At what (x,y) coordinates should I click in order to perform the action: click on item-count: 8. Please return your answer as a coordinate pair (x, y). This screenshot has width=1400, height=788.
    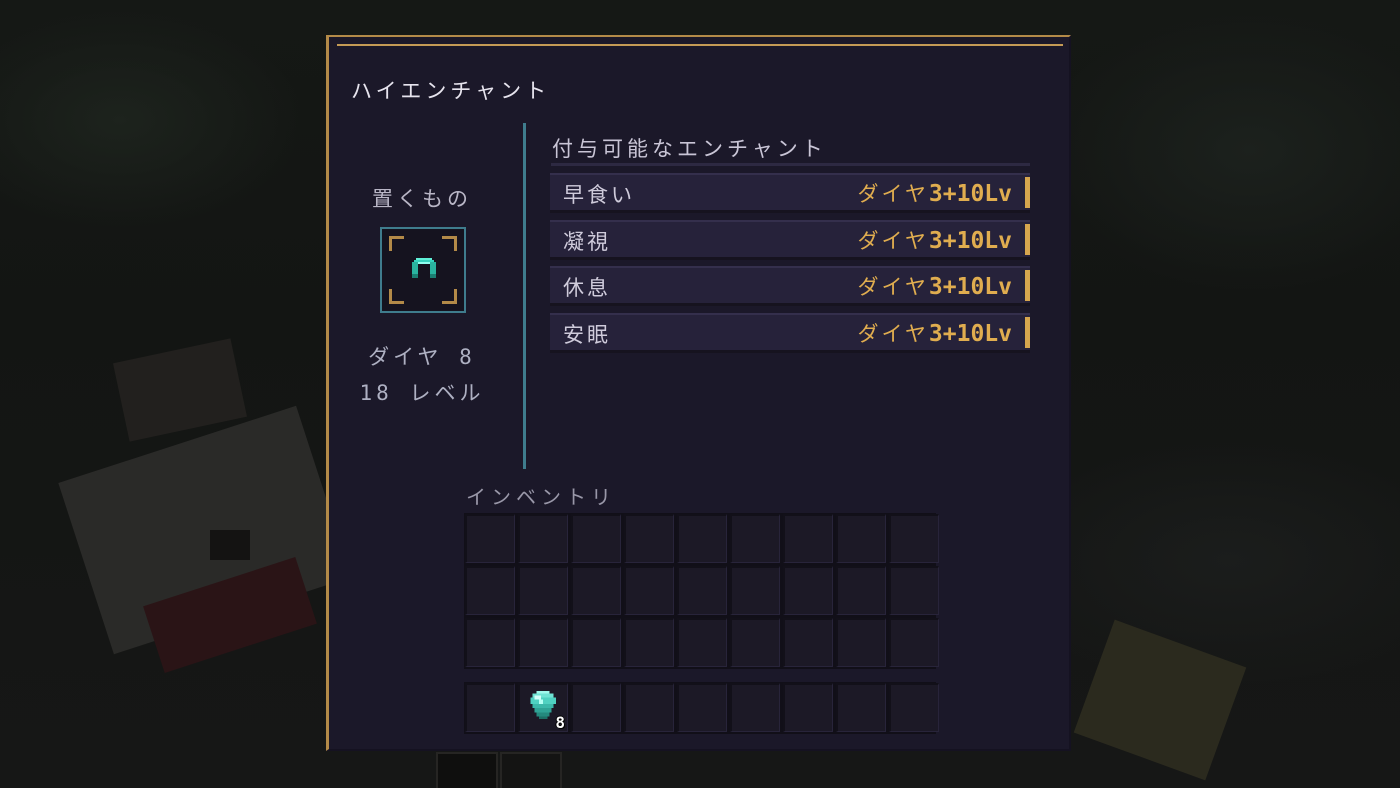
    Looking at the image, I should click on (560, 722).